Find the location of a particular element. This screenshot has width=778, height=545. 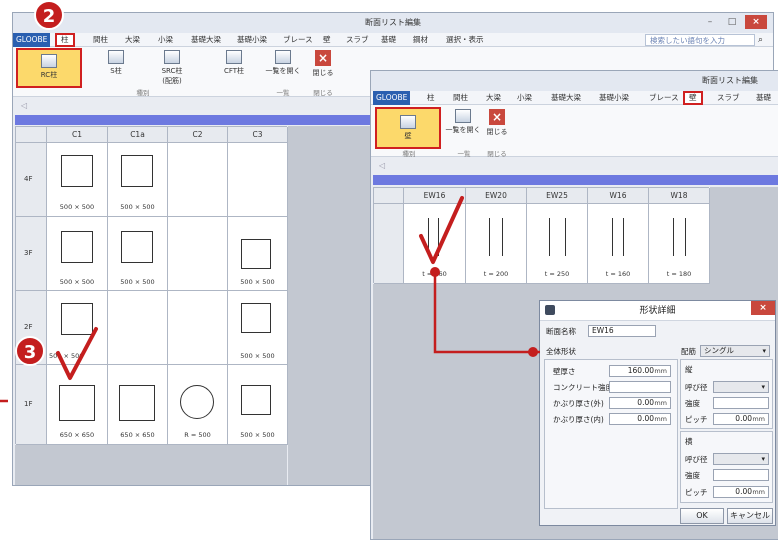

s-column-button: S柱 is located at coordinates (116, 63).